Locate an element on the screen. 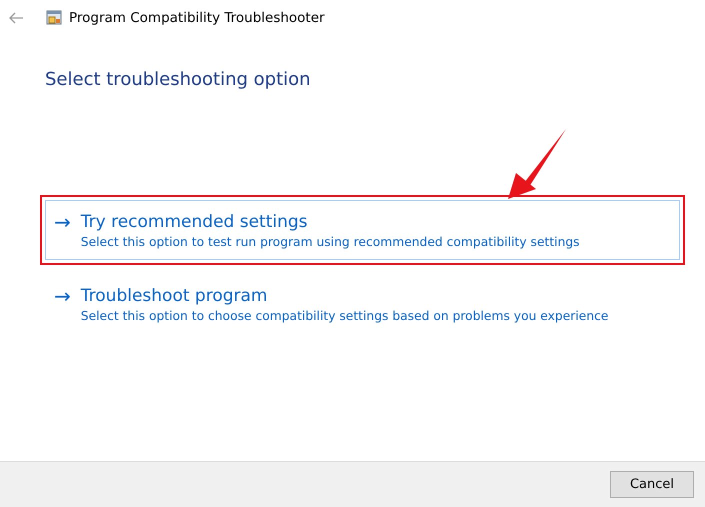 The image size is (705, 507). window-title: Program Compatibility Troubleshooter is located at coordinates (197, 18).